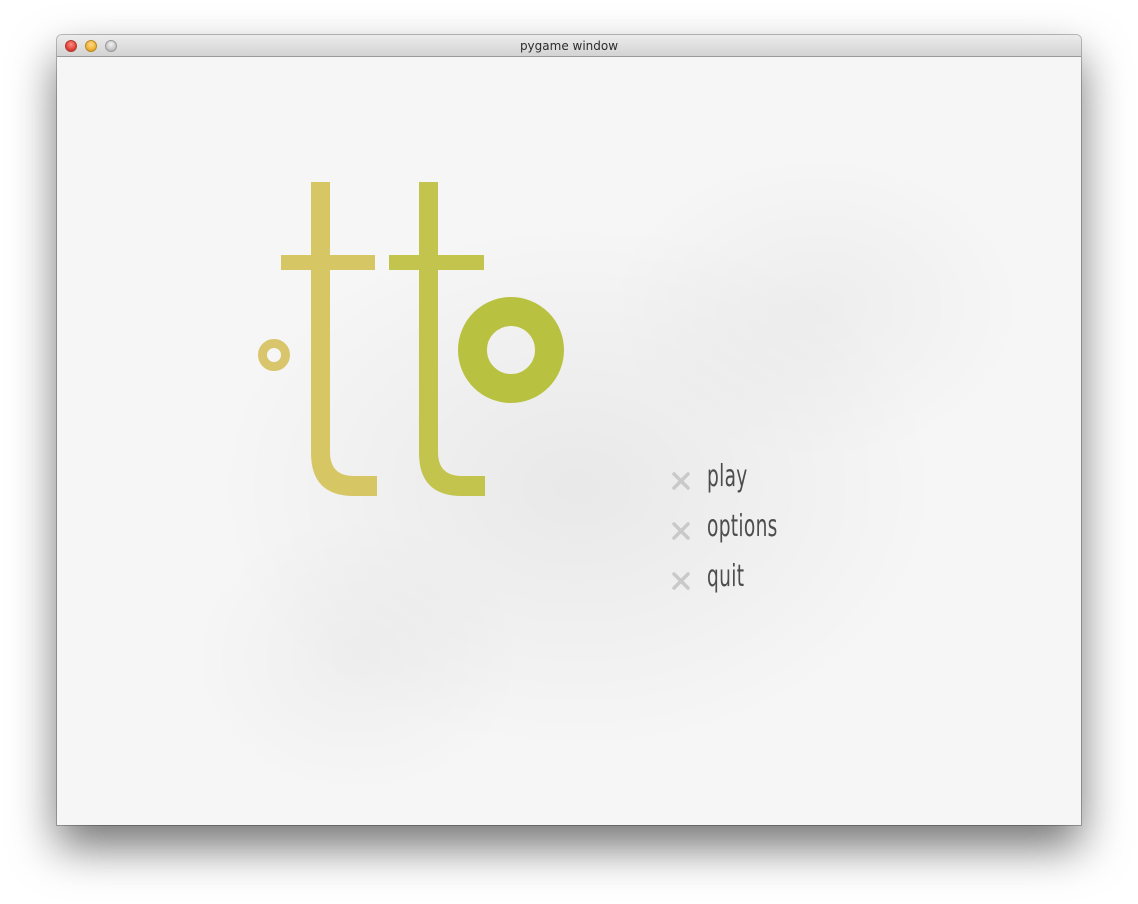  I want to click on title-bar: pygame window, so click(569, 46).